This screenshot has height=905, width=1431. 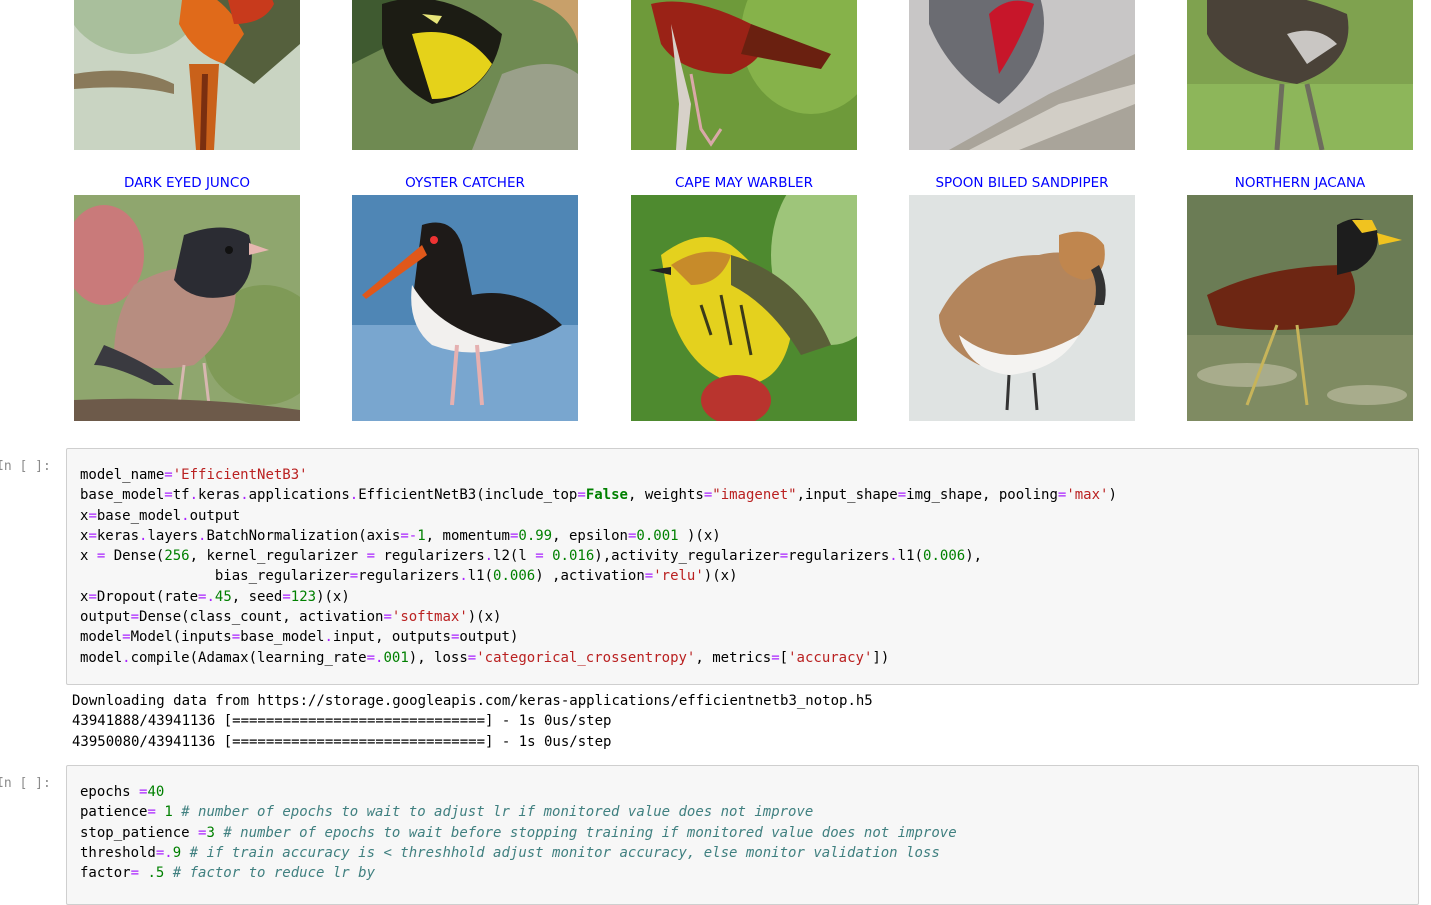 I want to click on code-line: model_name='EfficientNetB3', so click(x=194, y=475).